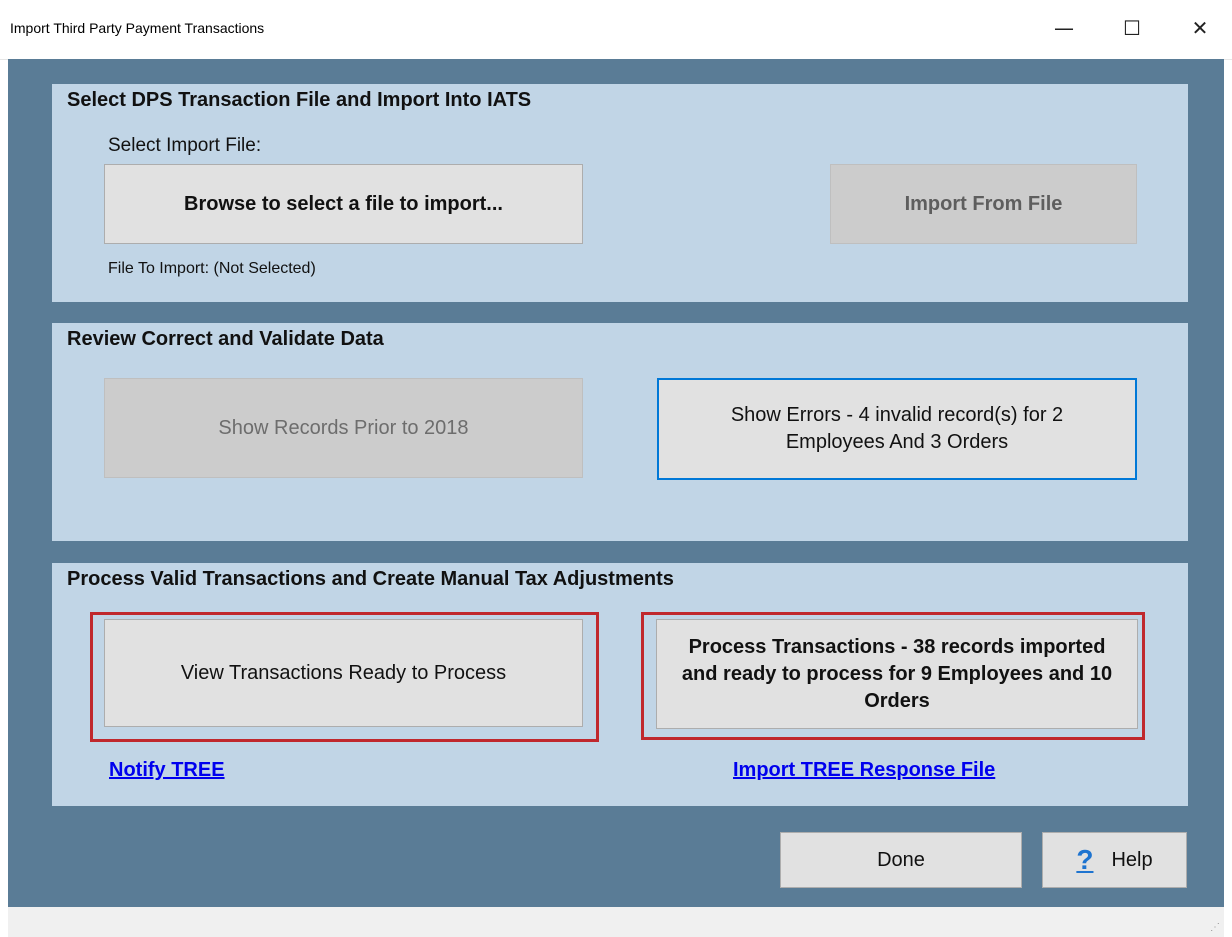 The image size is (1232, 937). Describe the element at coordinates (185, 145) in the screenshot. I see `select-import-label: Select Import File:` at that location.